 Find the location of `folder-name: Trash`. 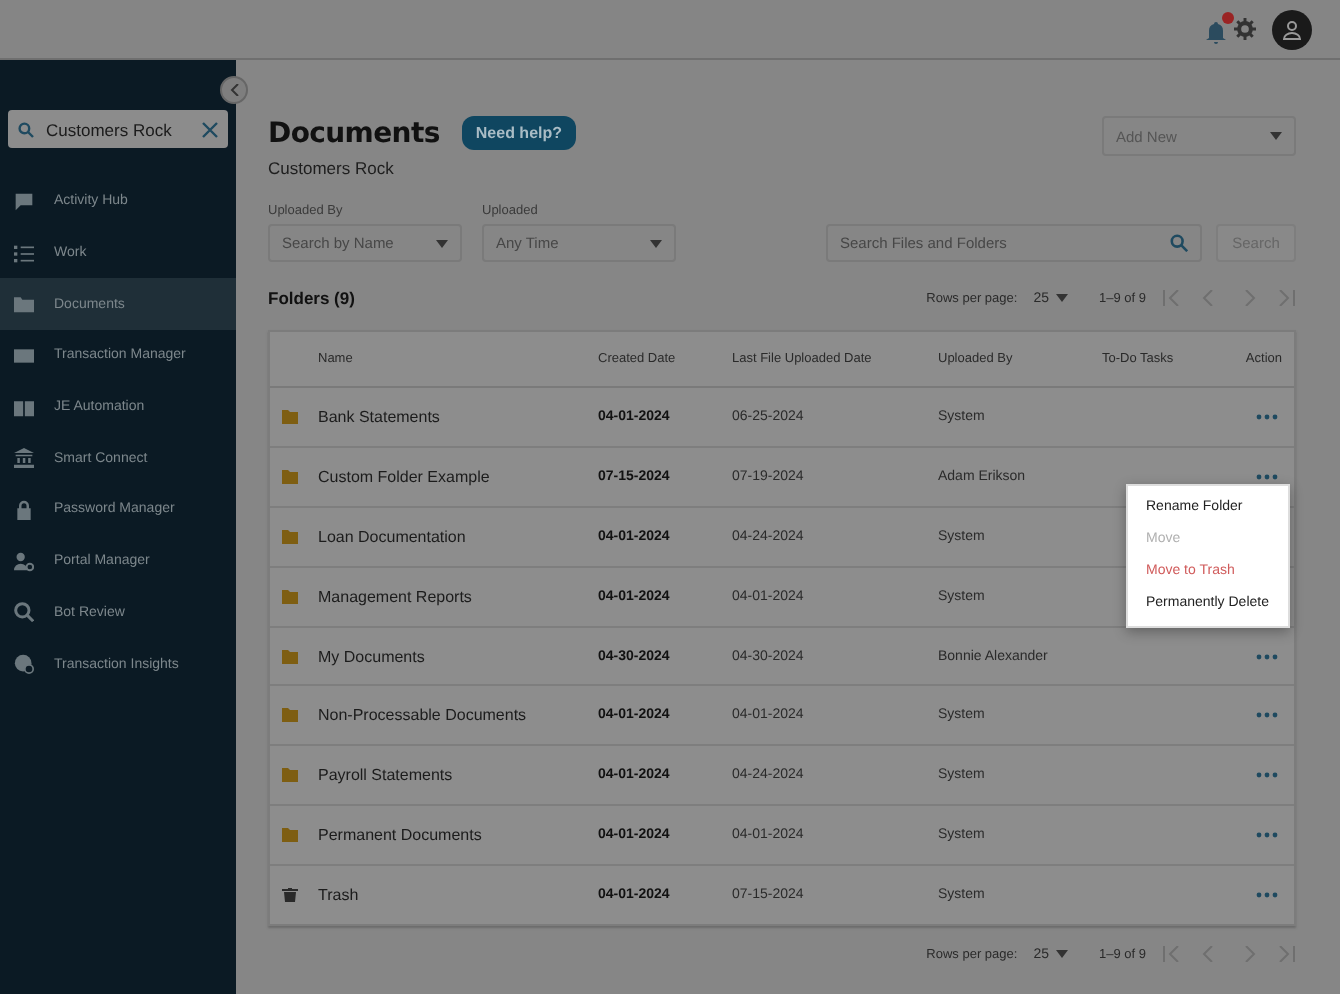

folder-name: Trash is located at coordinates (458, 895).